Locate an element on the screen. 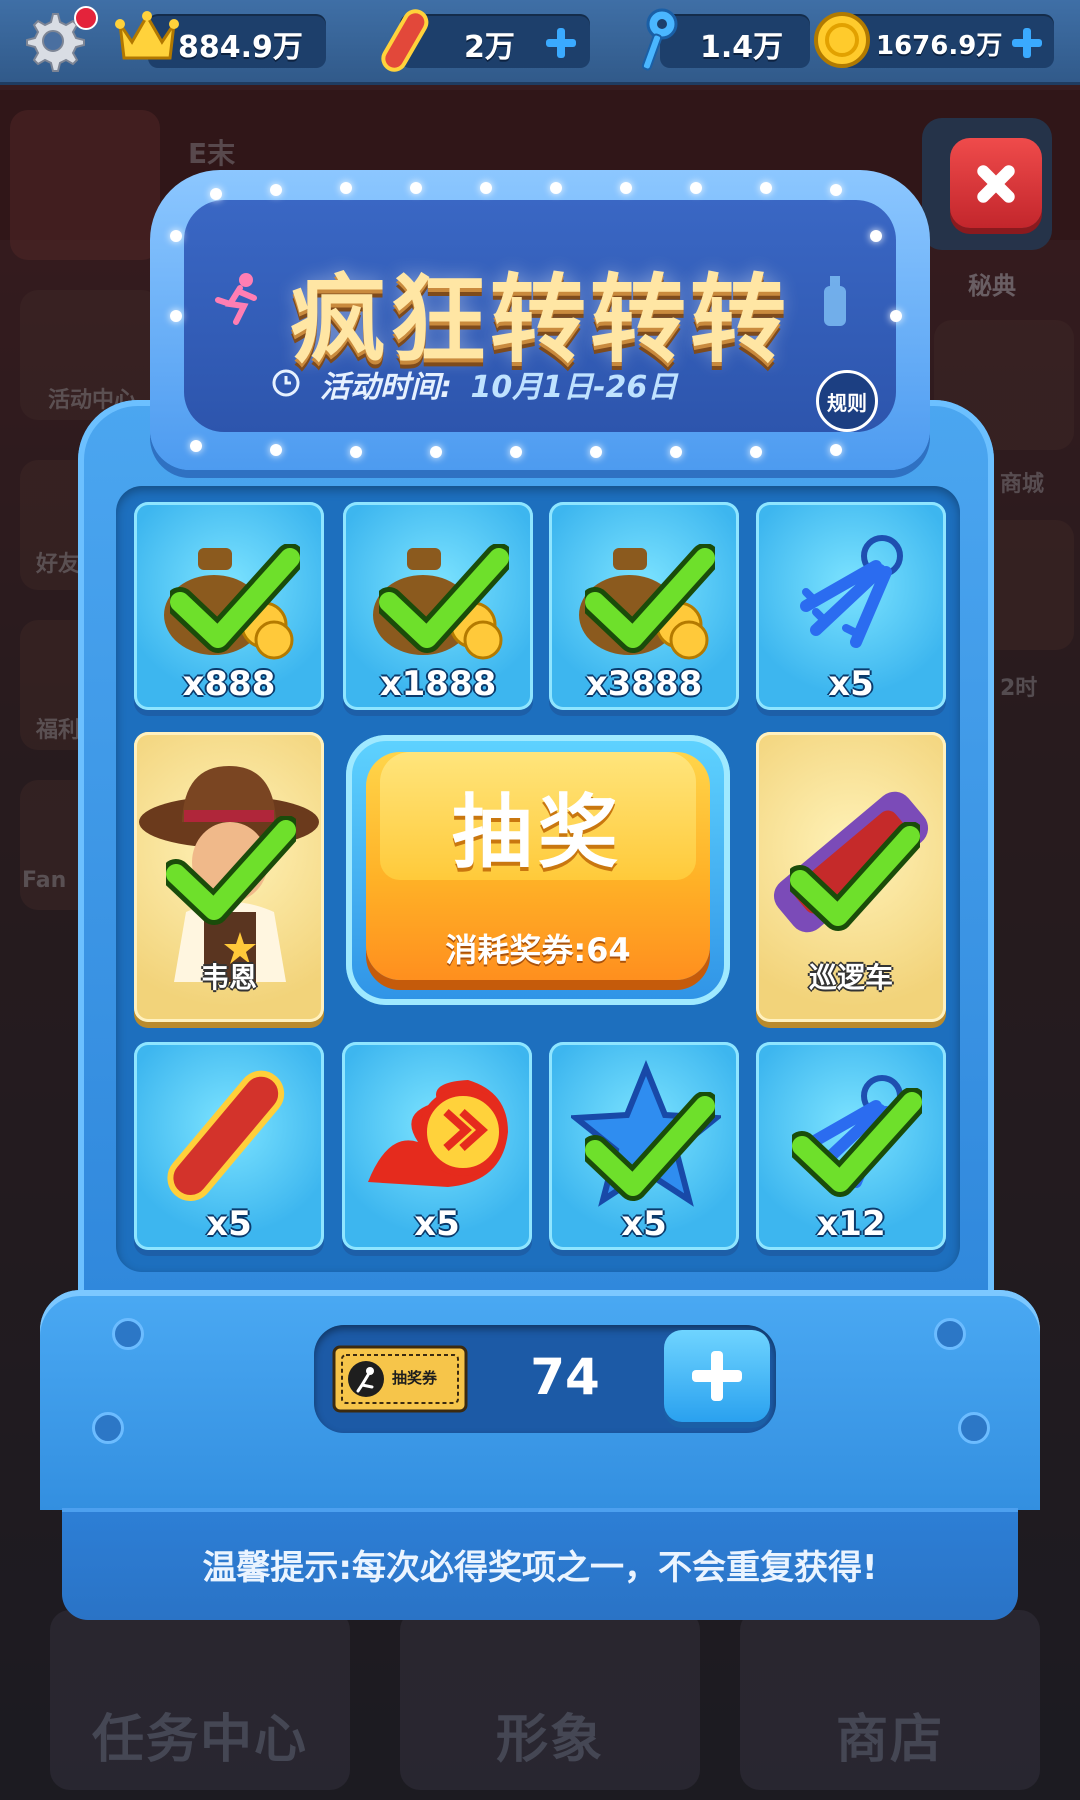 Image resolution: width=1080 pixels, height=1800 pixels. event-time: 活动时间: 10月1日-26日 is located at coordinates (498, 384).